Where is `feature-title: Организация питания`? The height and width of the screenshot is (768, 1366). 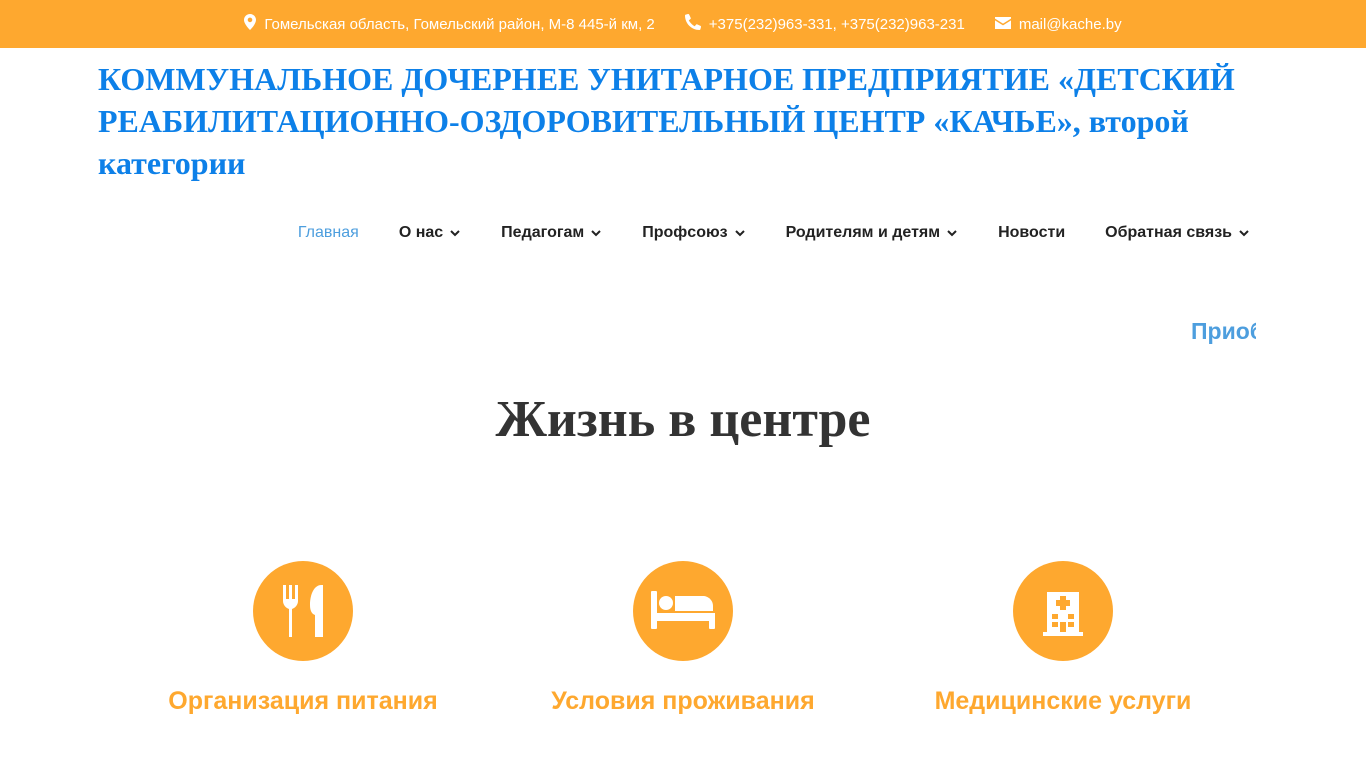 feature-title: Организация питания is located at coordinates (303, 701).